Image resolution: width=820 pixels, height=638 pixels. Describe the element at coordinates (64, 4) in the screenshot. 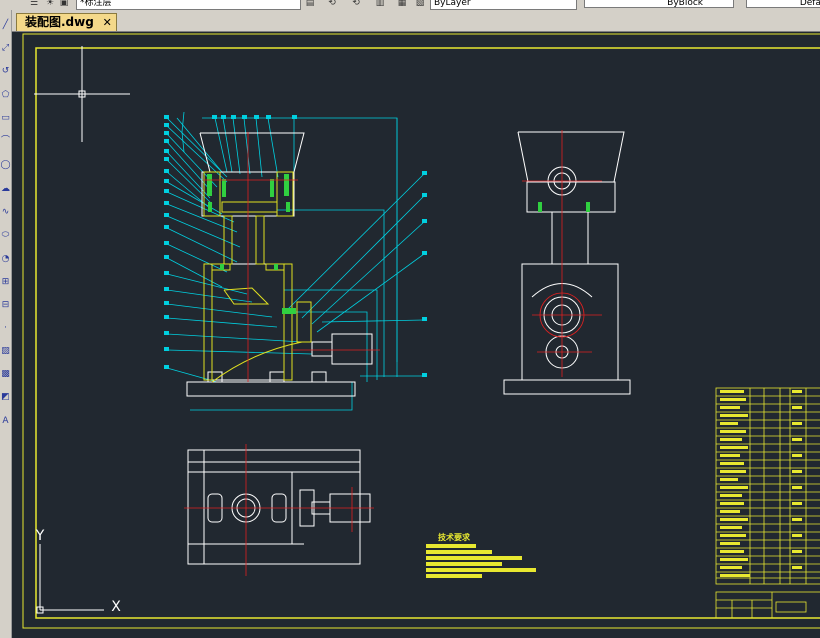

I see `layer-lock-icon: ▣` at that location.